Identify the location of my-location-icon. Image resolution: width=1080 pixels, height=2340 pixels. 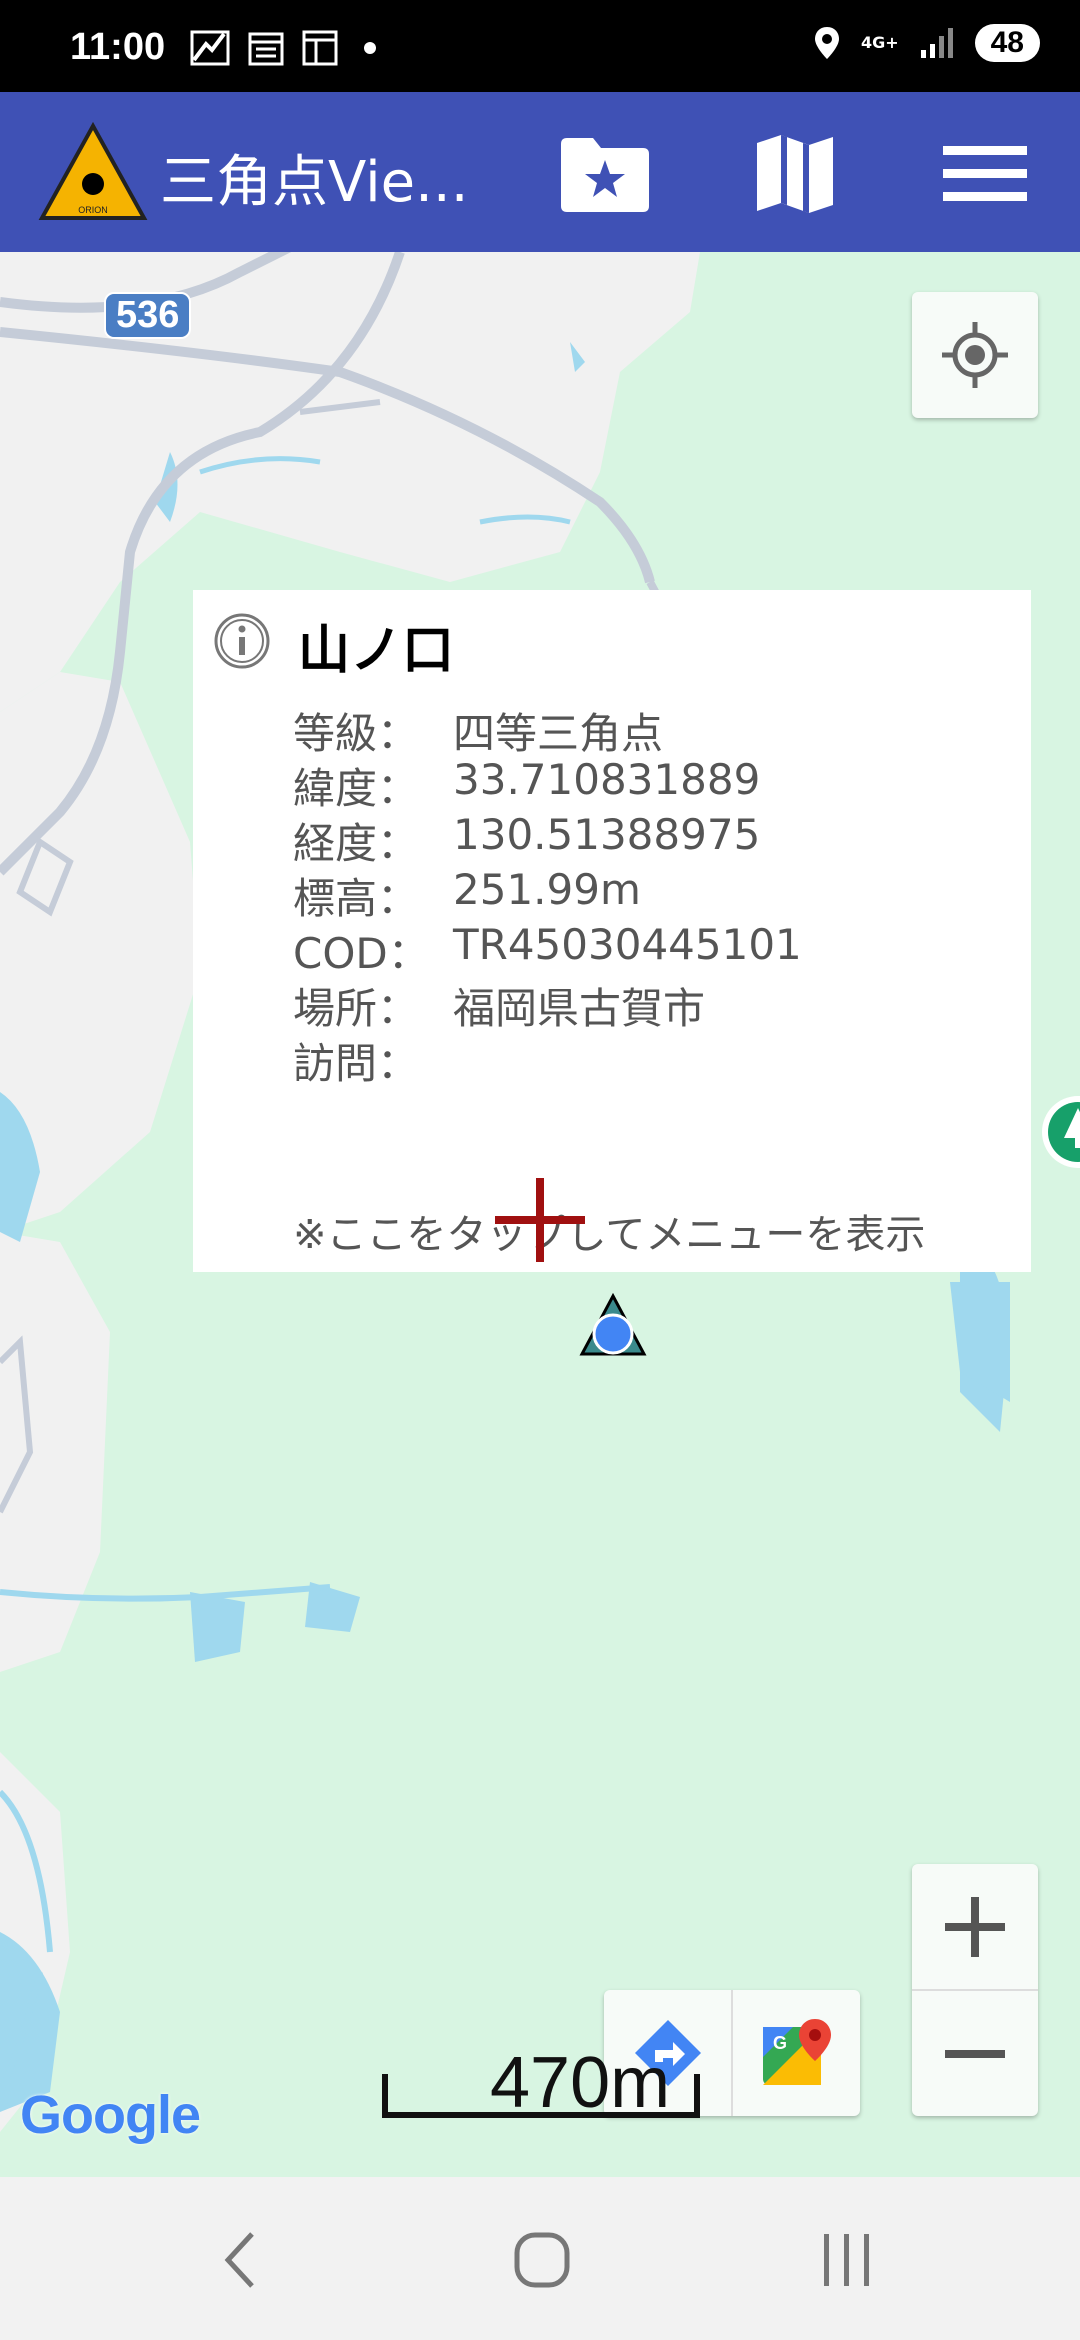
(975, 355).